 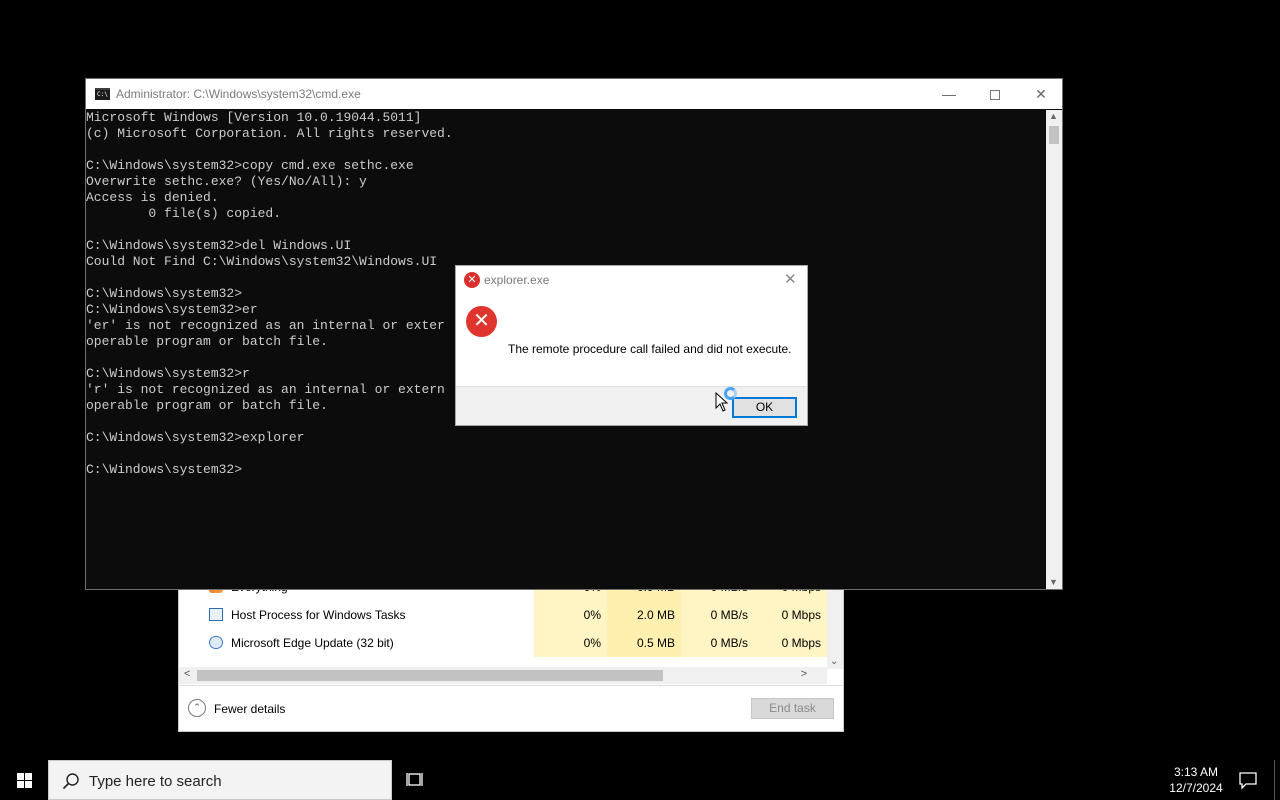 What do you see at coordinates (152, 197) in the screenshot?
I see `console-line: Access is denied.` at bounding box center [152, 197].